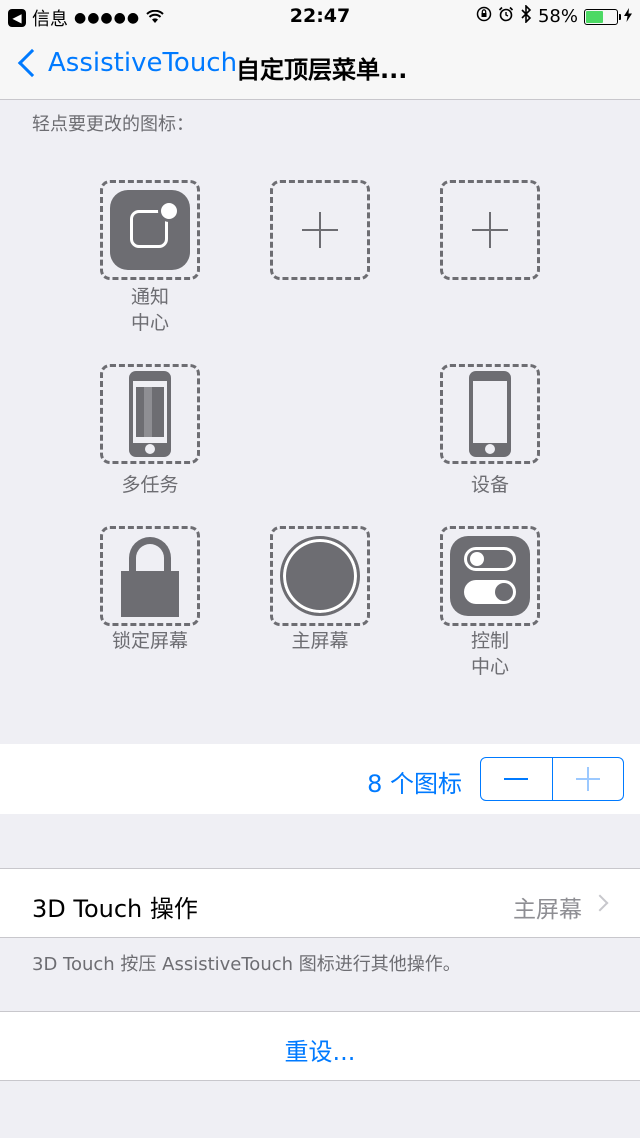  I want to click on battery-percent: 58%, so click(557, 16).